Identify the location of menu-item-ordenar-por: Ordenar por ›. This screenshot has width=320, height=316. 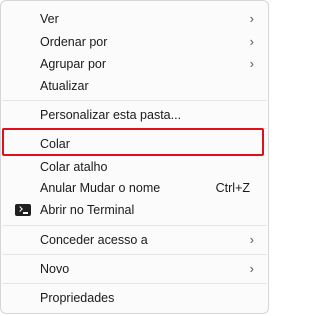
(134, 42).